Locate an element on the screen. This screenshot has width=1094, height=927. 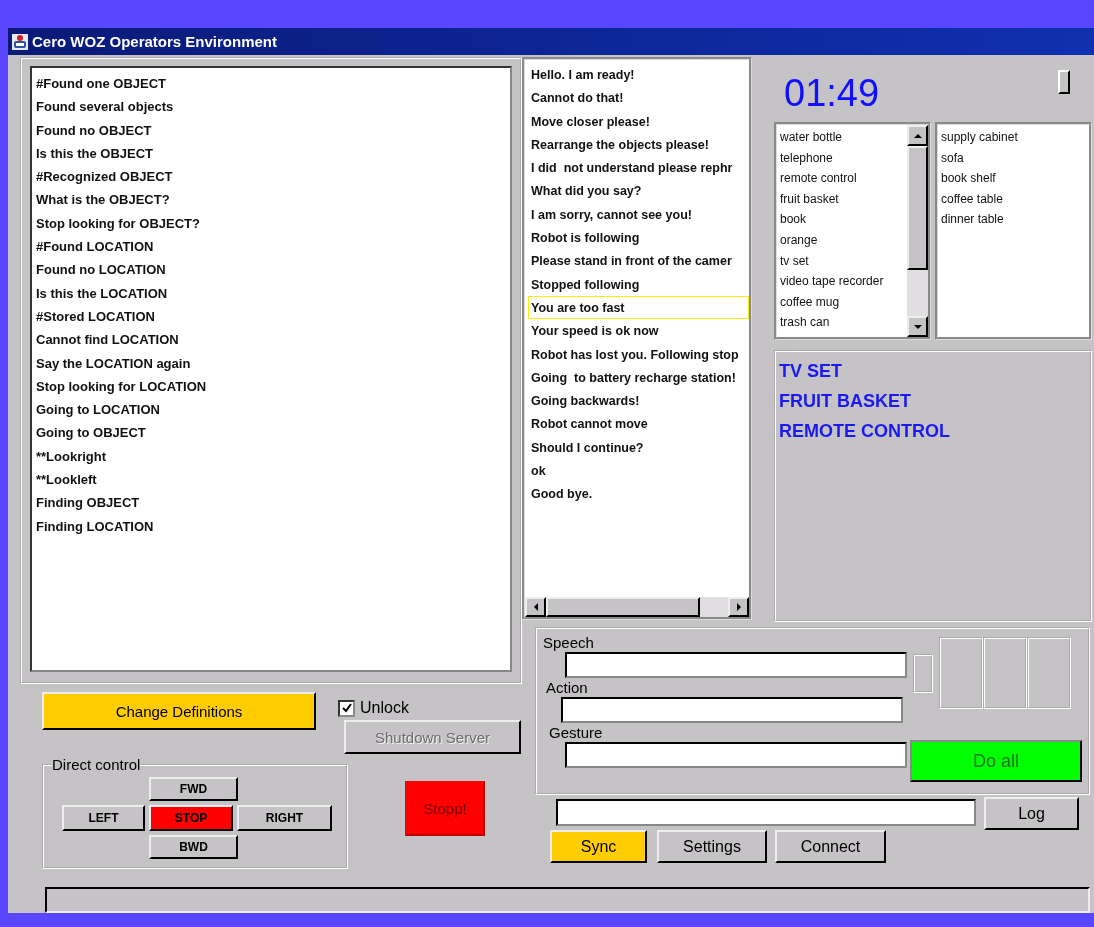
direction-button: RIGHT is located at coordinates (284, 818).